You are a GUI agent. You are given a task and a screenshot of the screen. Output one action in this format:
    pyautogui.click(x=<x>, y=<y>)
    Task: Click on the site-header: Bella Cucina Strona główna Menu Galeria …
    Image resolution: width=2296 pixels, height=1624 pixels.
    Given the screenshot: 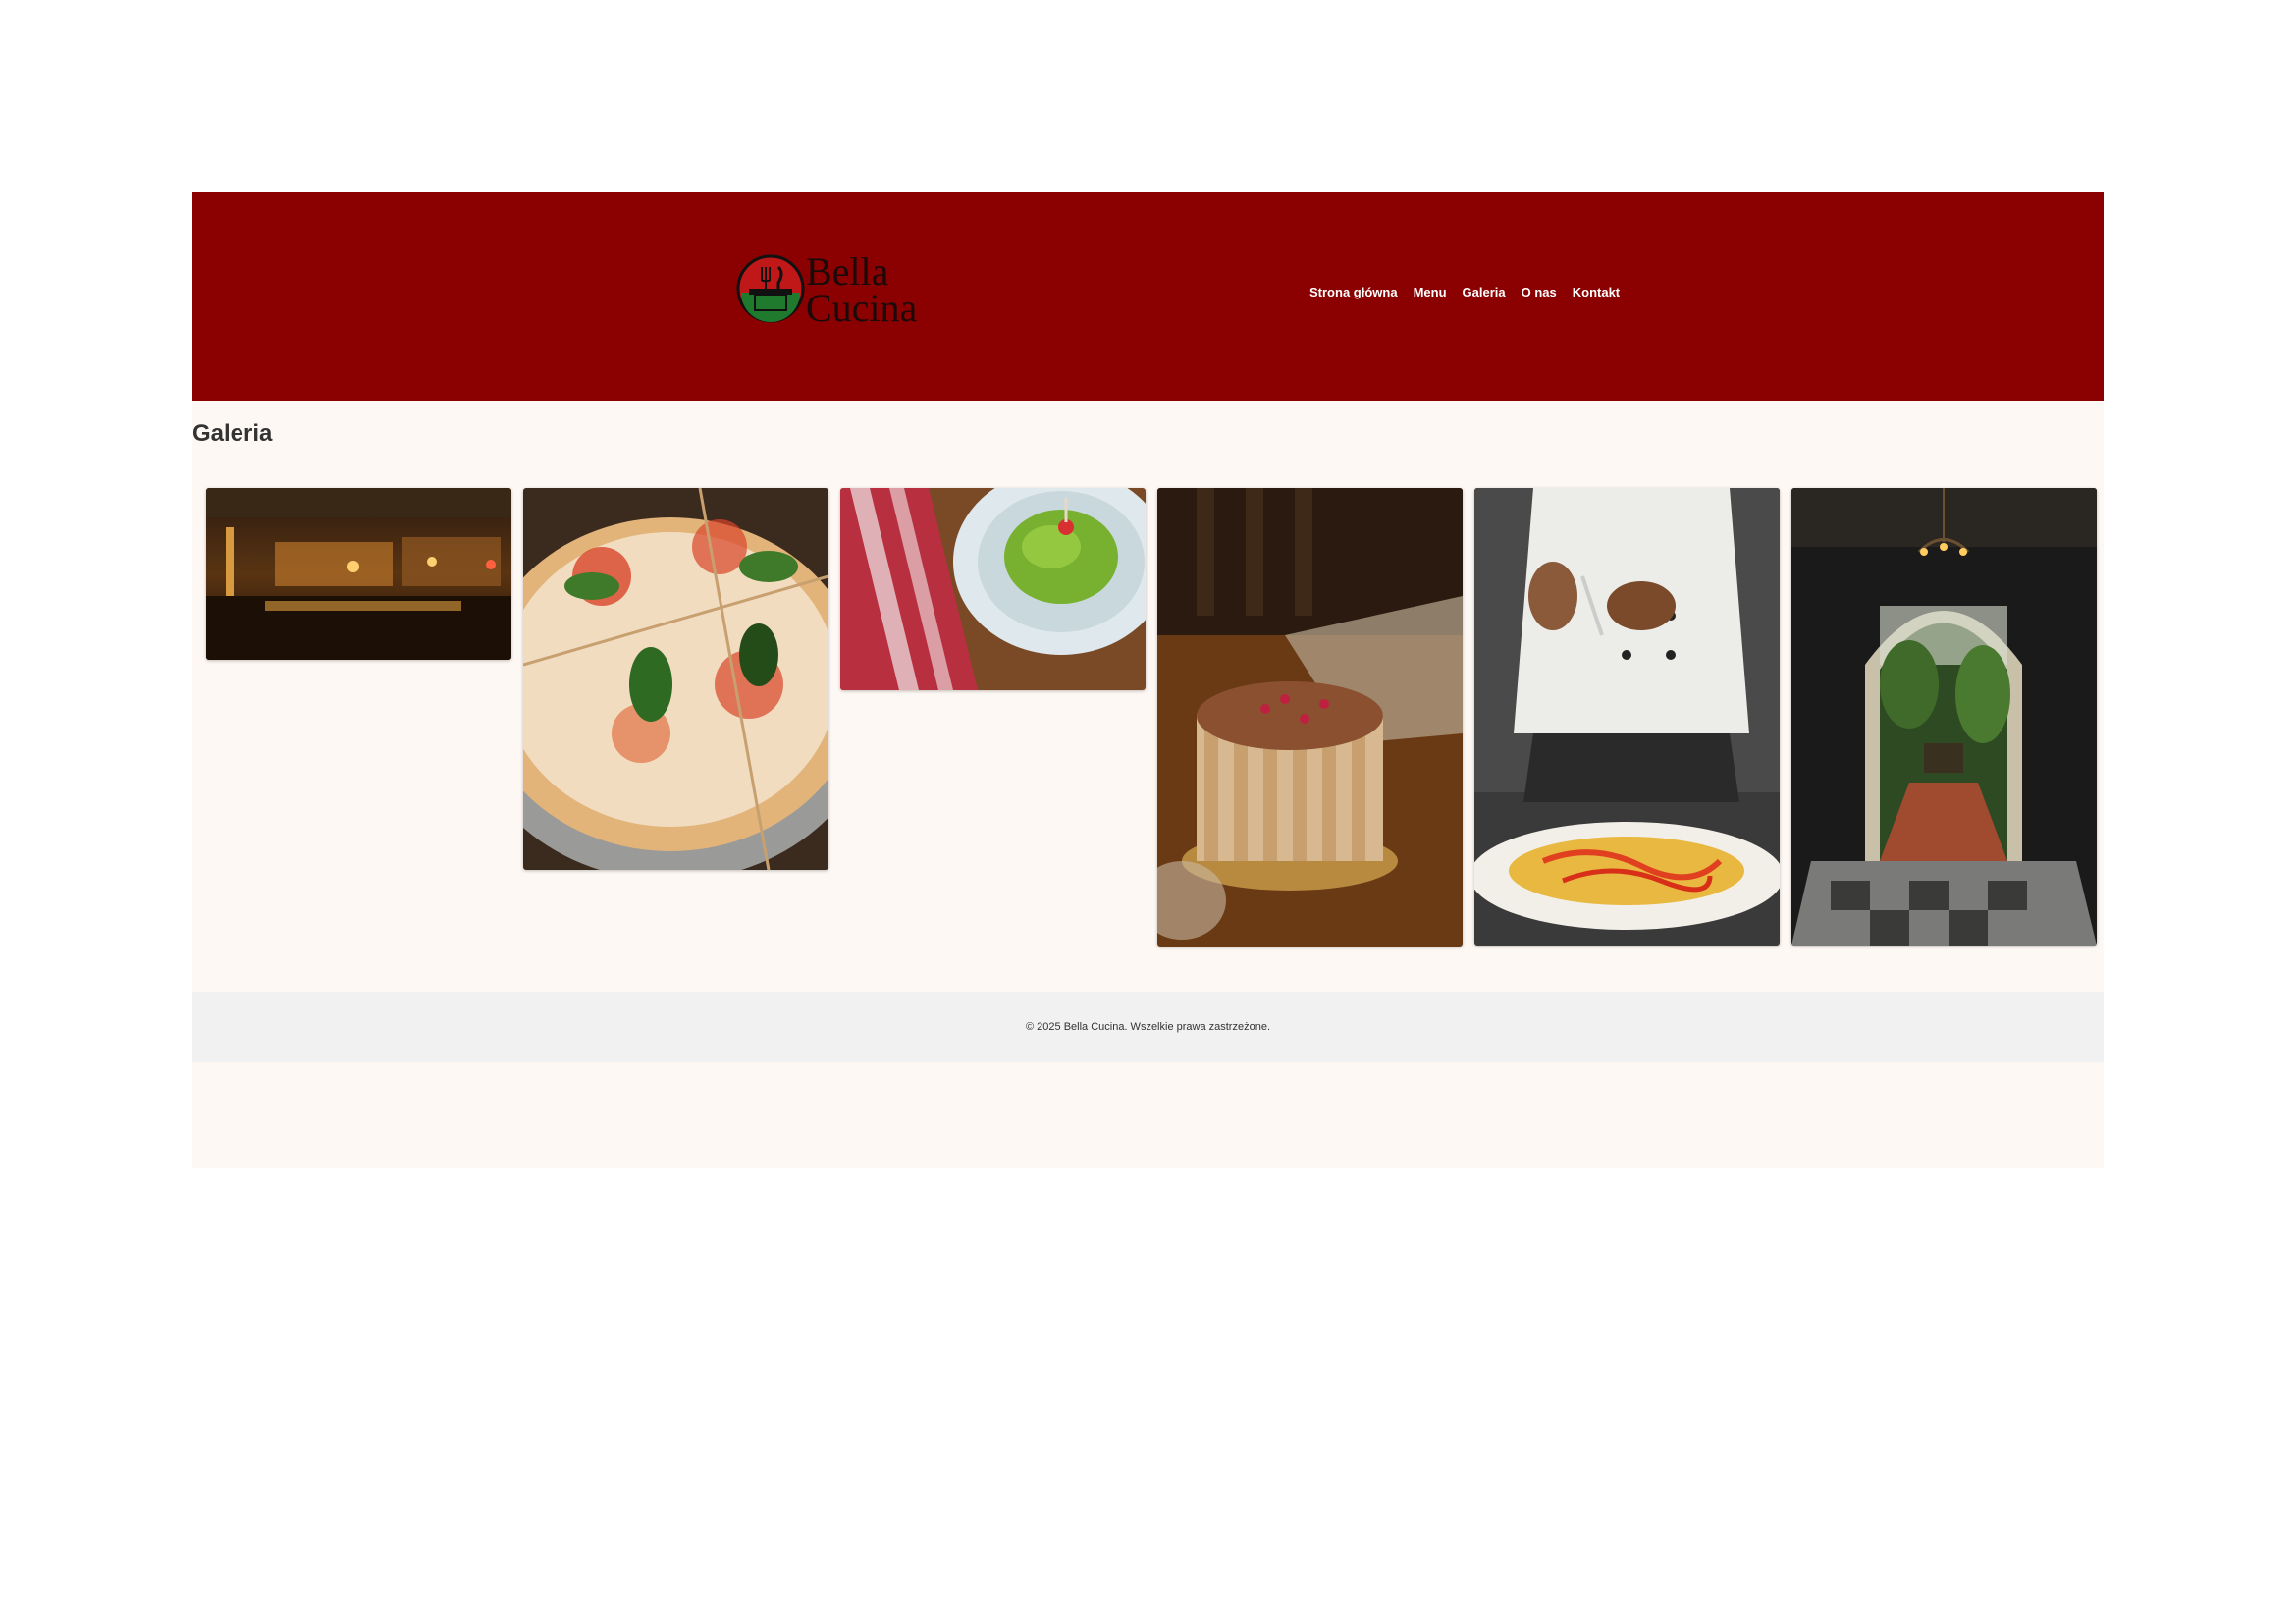 What is the action you would take?
    pyautogui.click(x=1148, y=296)
    